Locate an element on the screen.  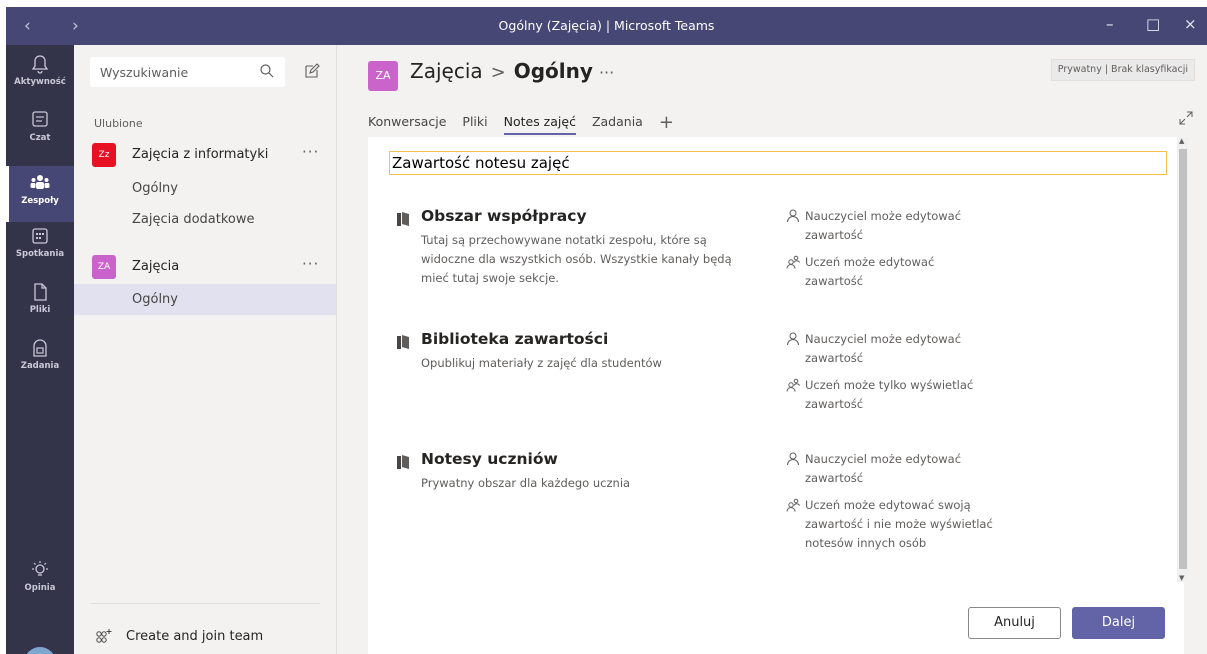
compose-icon is located at coordinates (312, 71).